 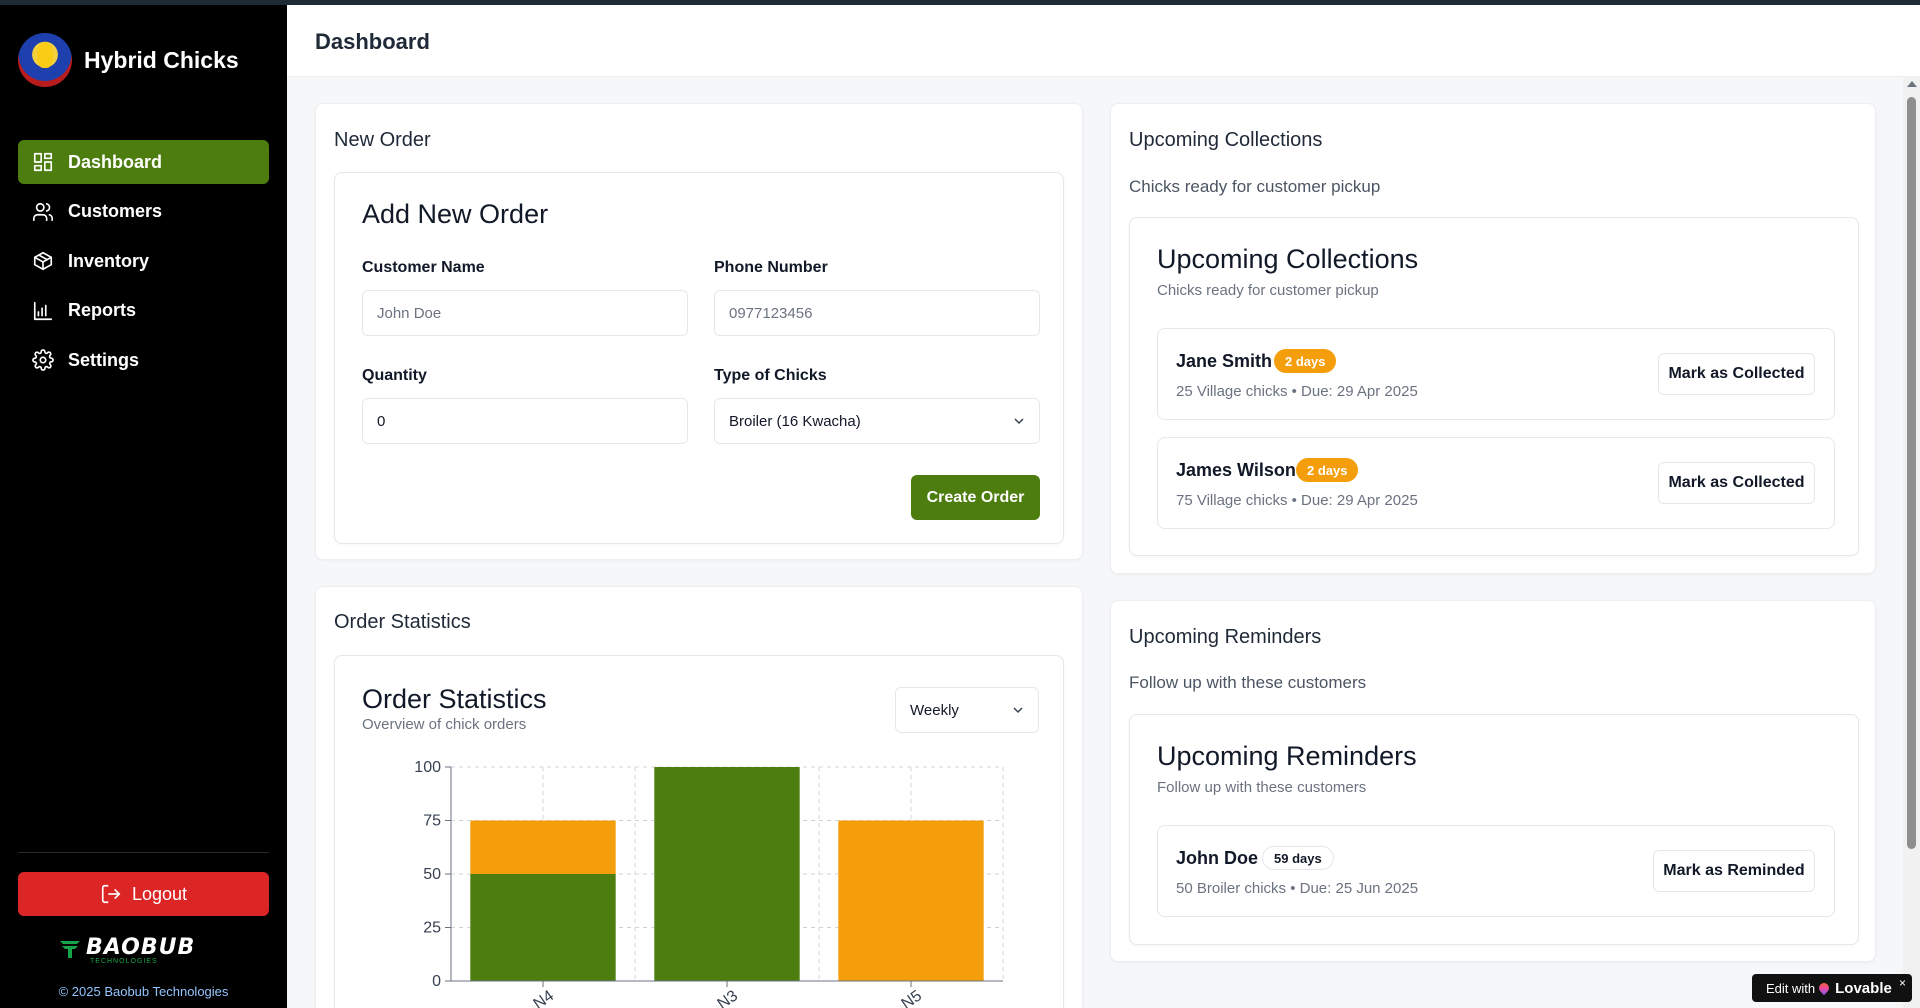 I want to click on sidebar-item-label: Reports, so click(x=102, y=310).